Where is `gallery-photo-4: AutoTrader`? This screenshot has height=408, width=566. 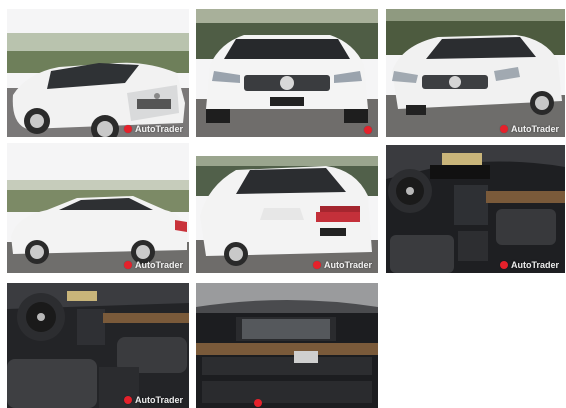
gallery-photo-4: AutoTrader is located at coordinates (98, 208).